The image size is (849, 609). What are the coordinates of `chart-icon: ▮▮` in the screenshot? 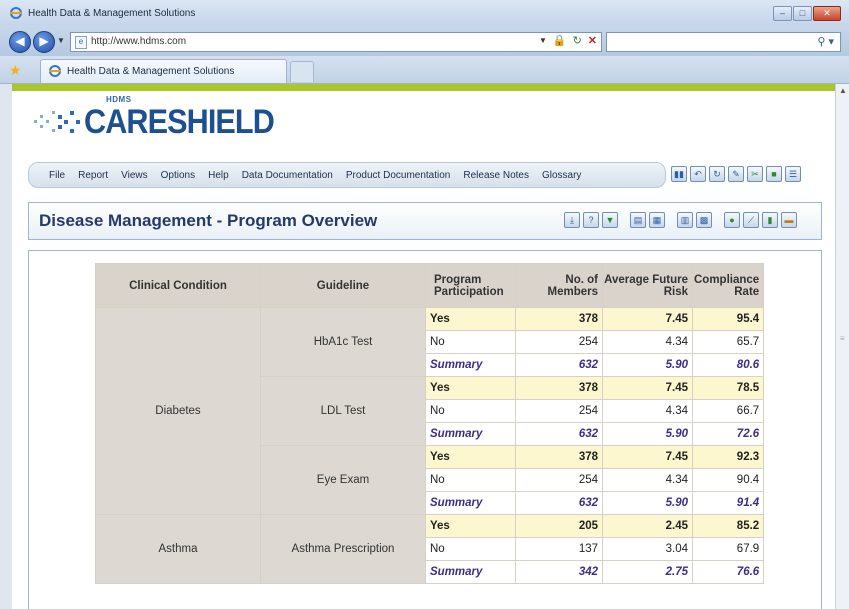 It's located at (679, 174).